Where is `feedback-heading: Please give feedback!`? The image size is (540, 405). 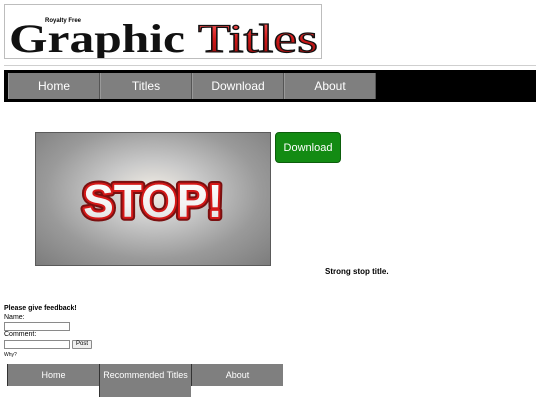 feedback-heading: Please give feedback! is located at coordinates (40, 308).